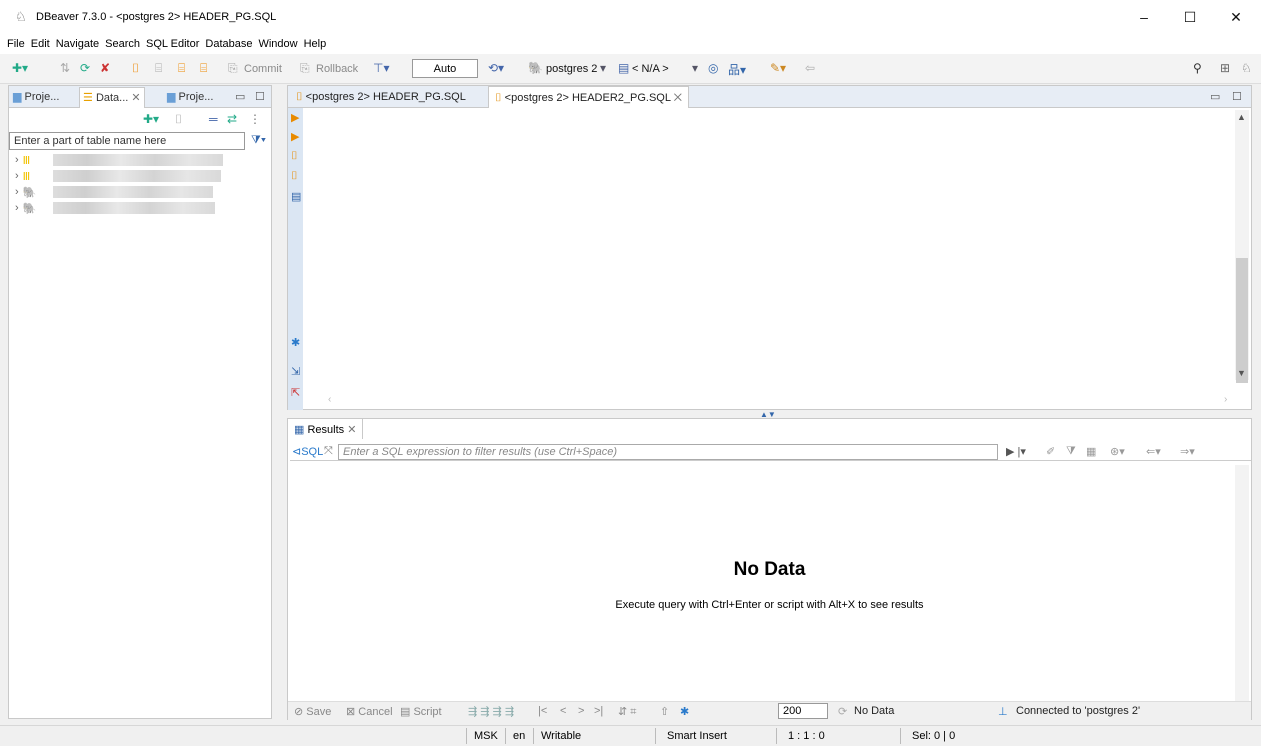 This screenshot has width=1261, height=746. Describe the element at coordinates (307, 451) in the screenshot. I see `sql-mode-icon: ⊲SQL` at that location.